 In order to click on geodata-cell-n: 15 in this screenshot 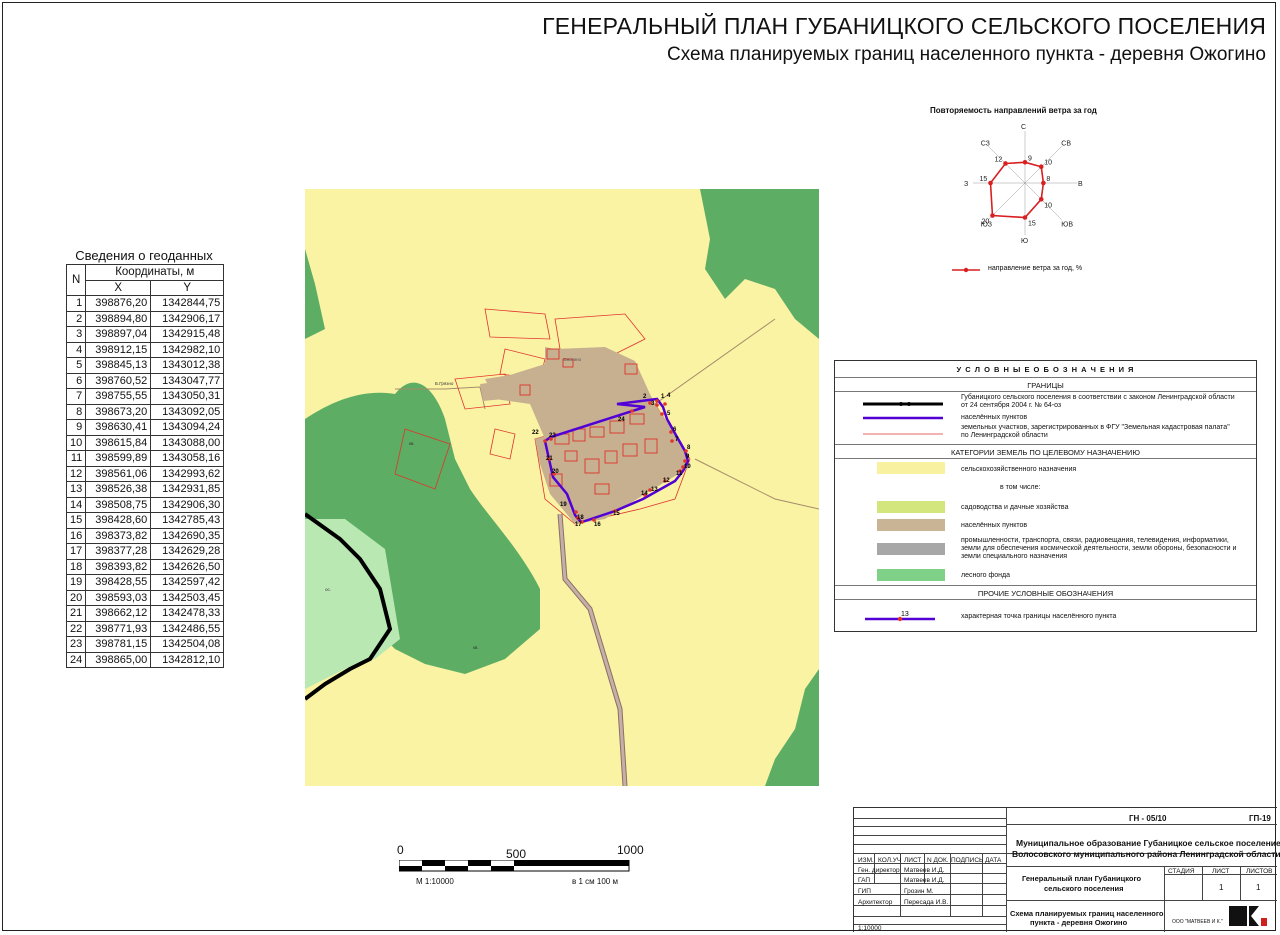, I will do `click(76, 520)`.